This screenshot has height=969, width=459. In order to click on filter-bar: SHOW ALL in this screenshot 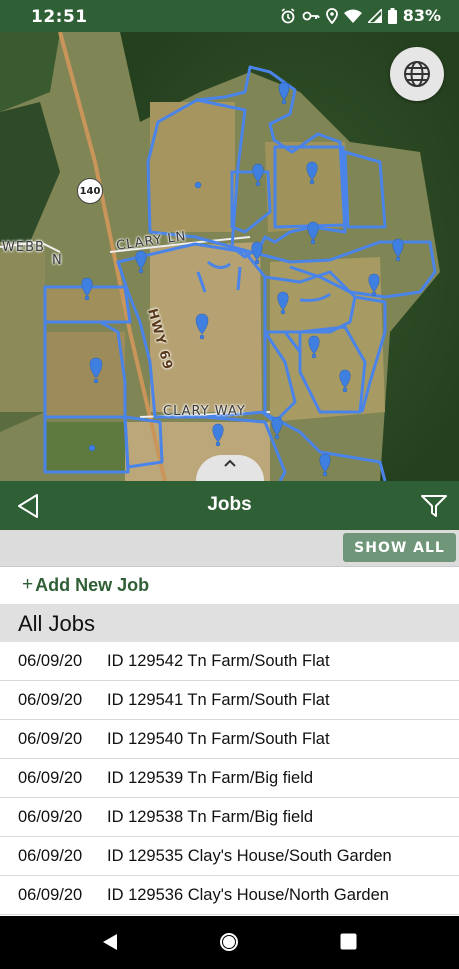, I will do `click(229, 548)`.